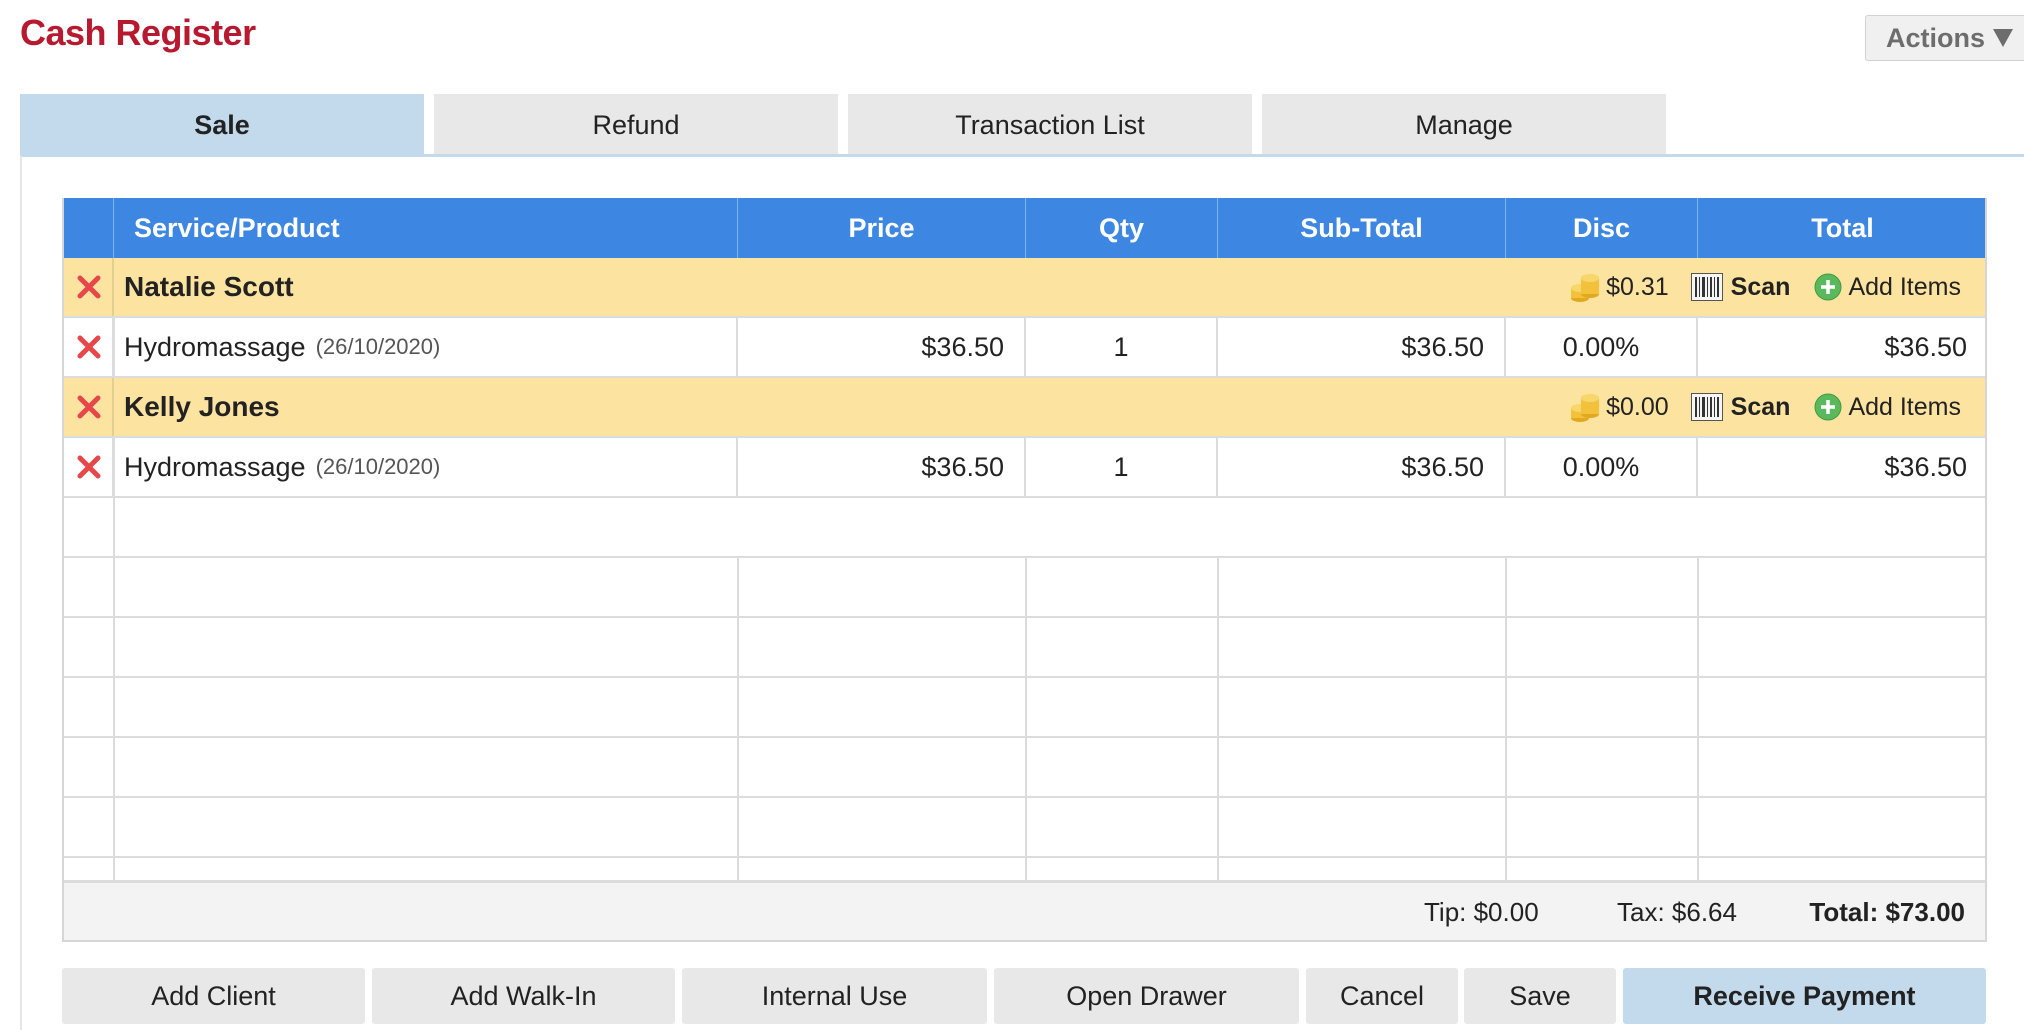 Image resolution: width=2024 pixels, height=1030 pixels. Describe the element at coordinates (1677, 911) in the screenshot. I see `tax-amount: Tax: $6.64` at that location.